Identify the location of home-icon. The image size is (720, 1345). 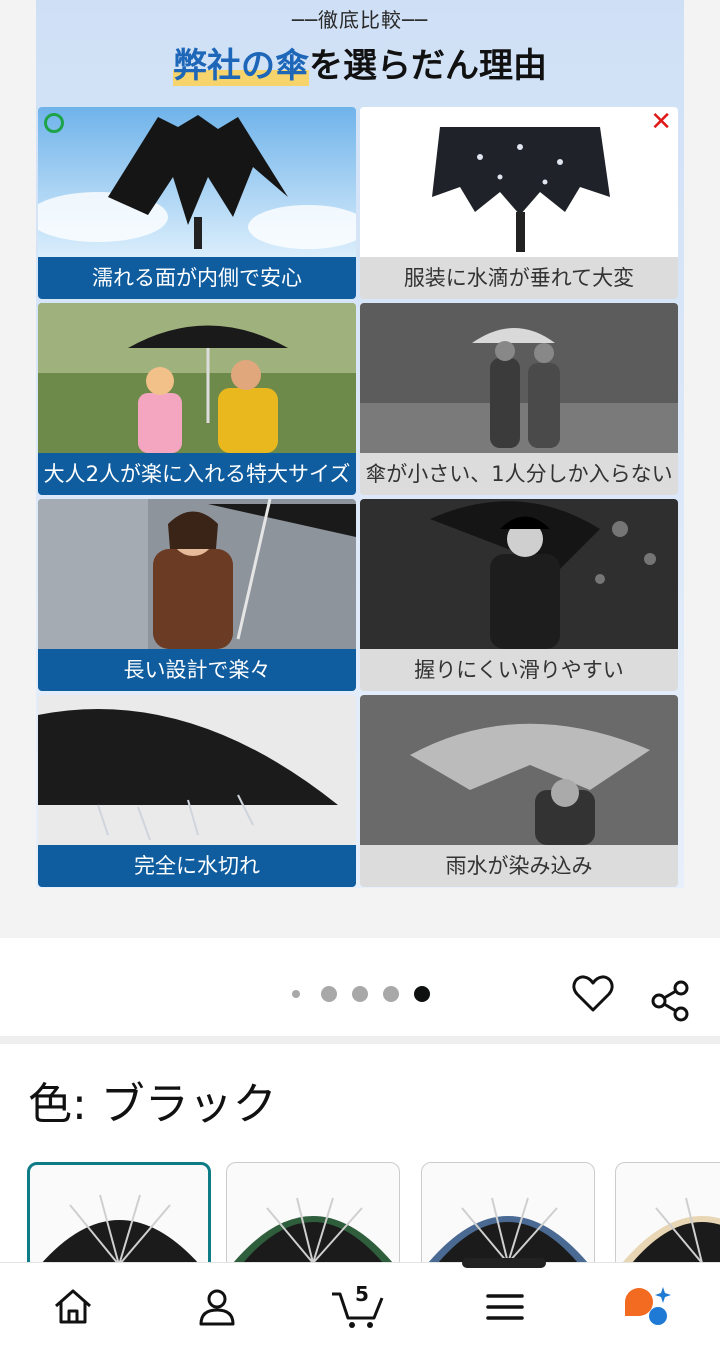
(73, 1306).